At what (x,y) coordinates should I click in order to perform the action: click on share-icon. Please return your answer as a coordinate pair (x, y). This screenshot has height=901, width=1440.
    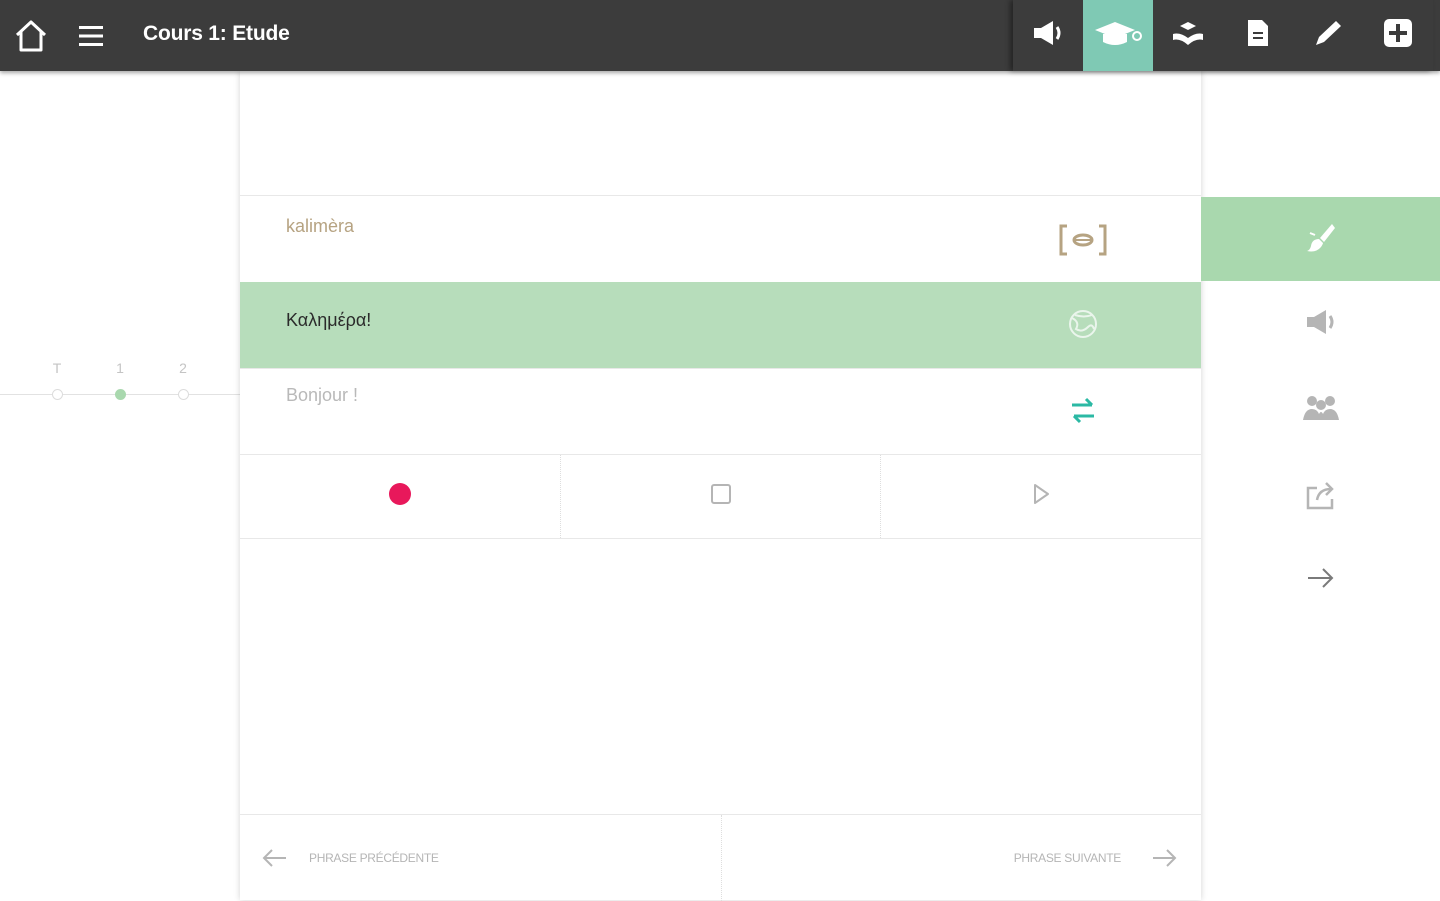
    Looking at the image, I should click on (1321, 497).